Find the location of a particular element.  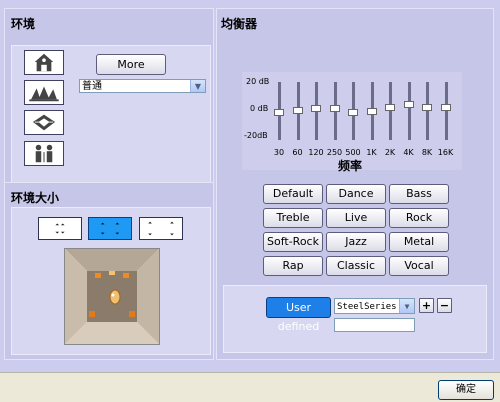

minus-icon: − is located at coordinates (444, 305).